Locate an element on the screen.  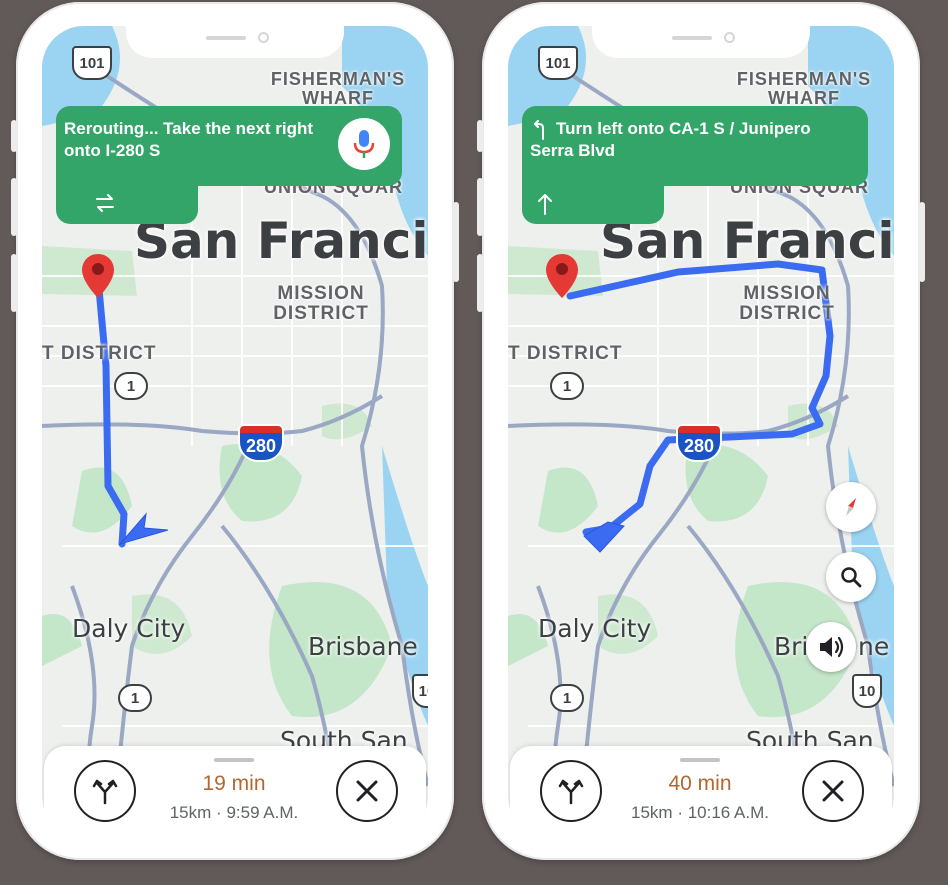
search-button is located at coordinates (851, 577).